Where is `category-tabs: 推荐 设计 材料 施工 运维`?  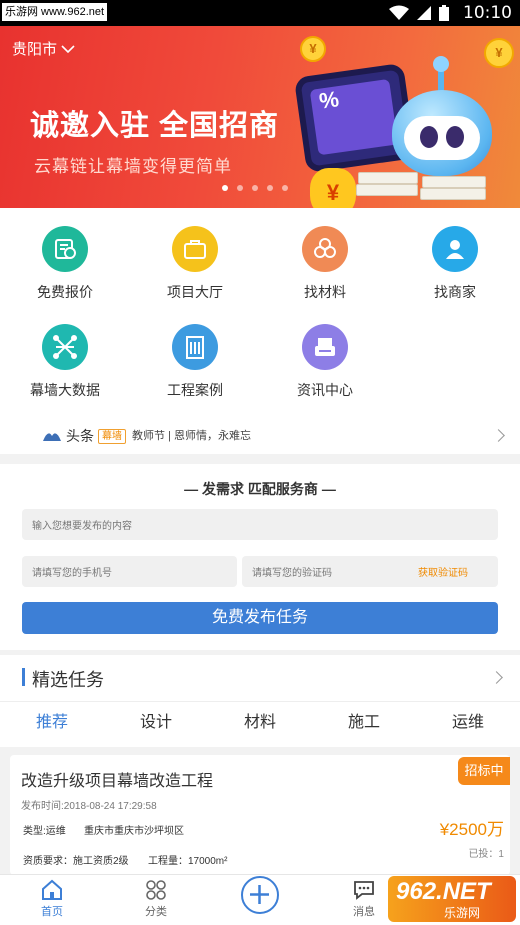
category-tabs: 推荐 设计 材料 施工 运维 is located at coordinates (260, 723).